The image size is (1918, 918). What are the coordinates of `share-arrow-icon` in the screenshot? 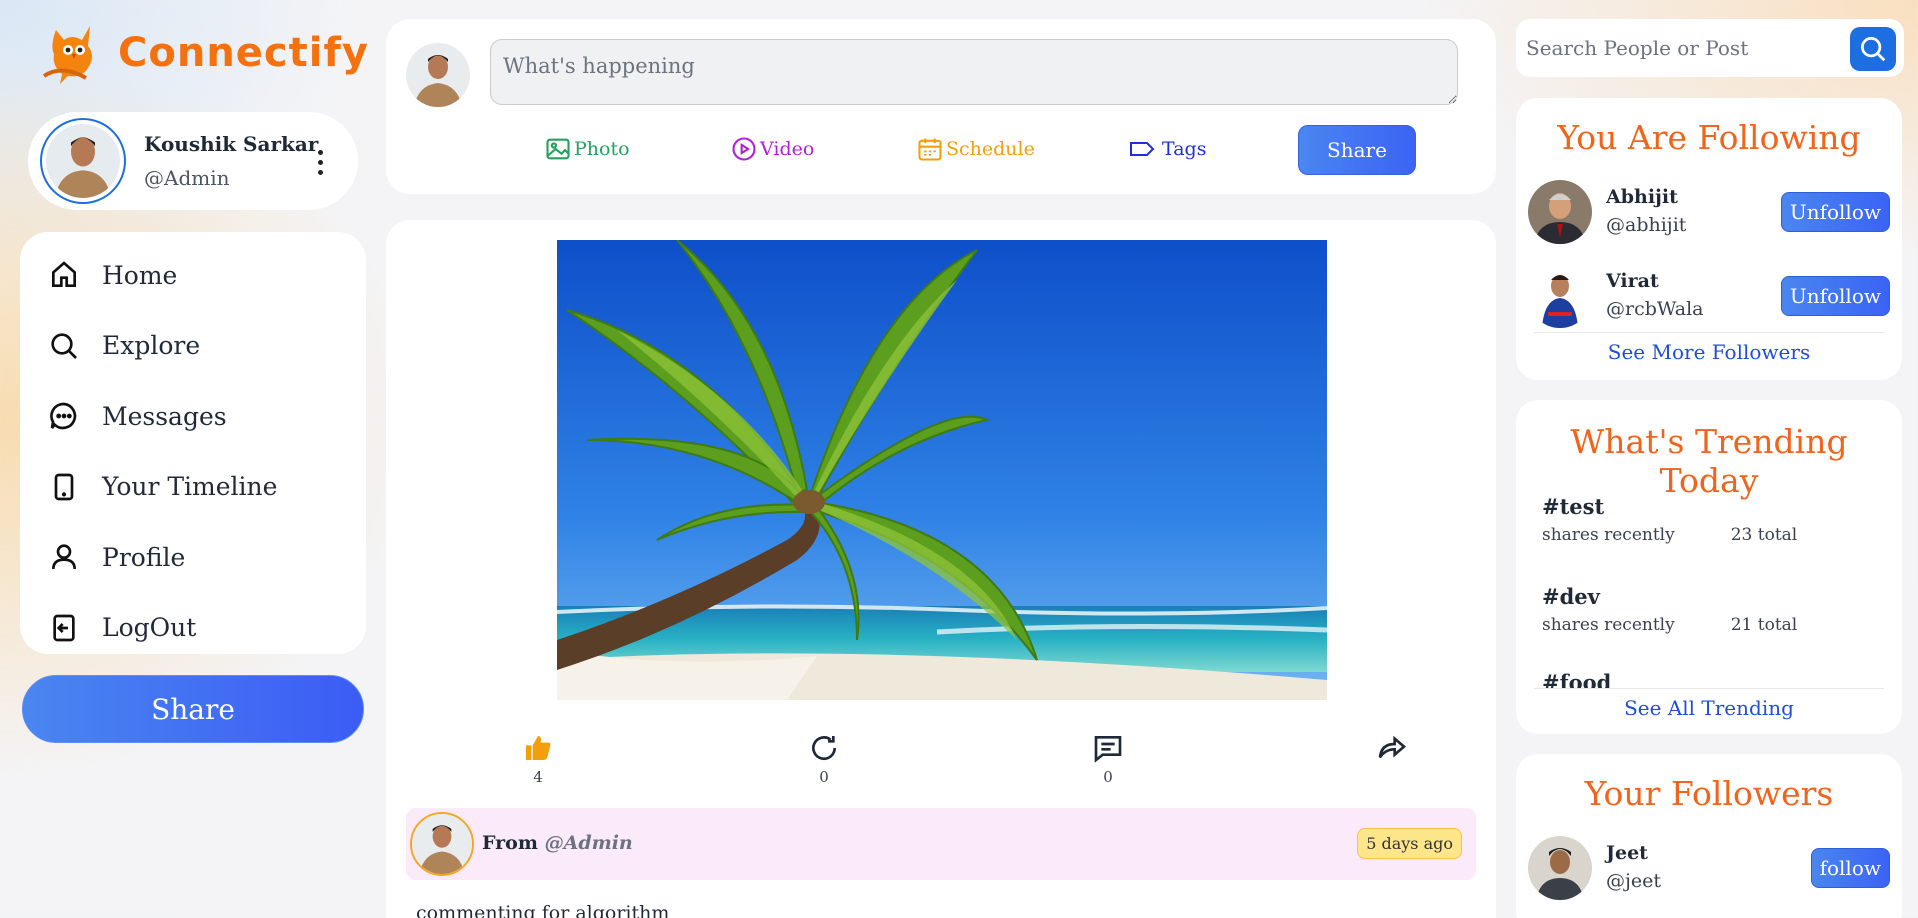 It's located at (1392, 747).